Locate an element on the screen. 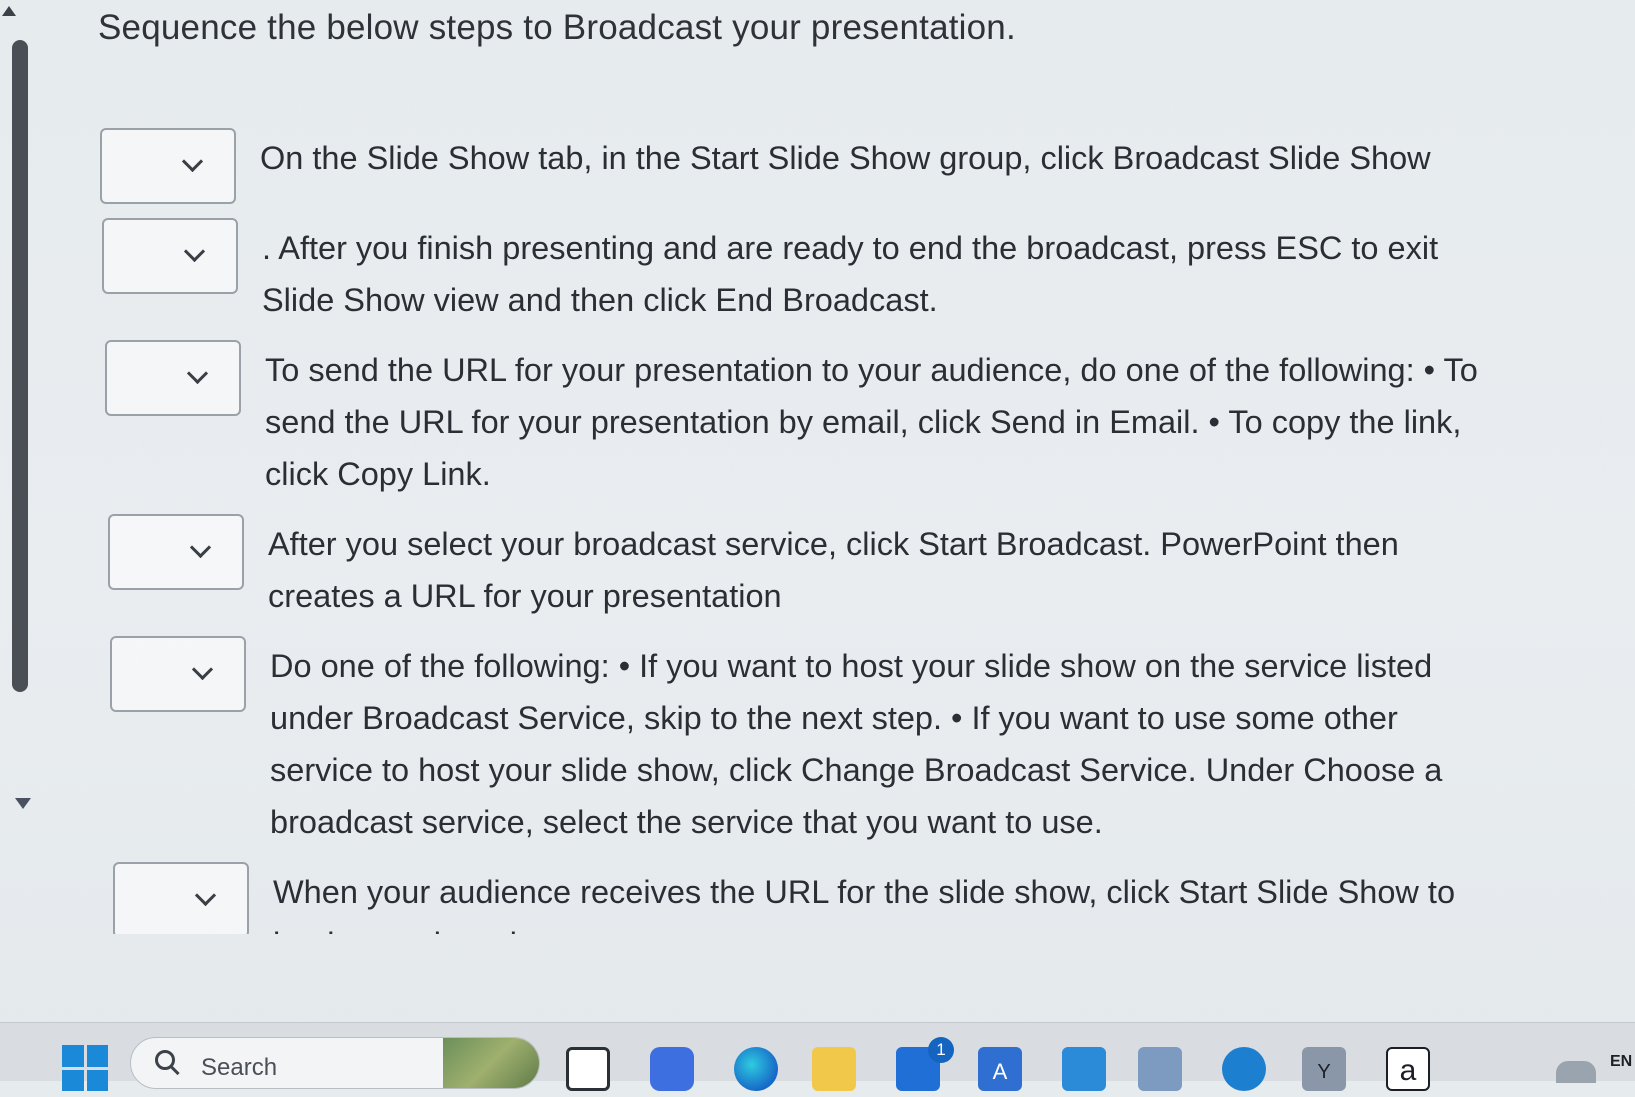  video-call-icon is located at coordinates (672, 1069).